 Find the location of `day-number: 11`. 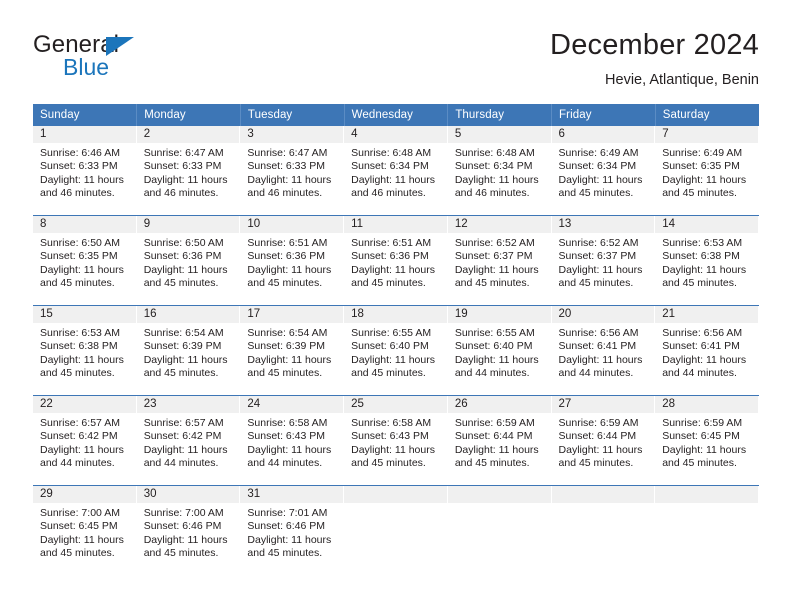

day-number: 11 is located at coordinates (396, 224).